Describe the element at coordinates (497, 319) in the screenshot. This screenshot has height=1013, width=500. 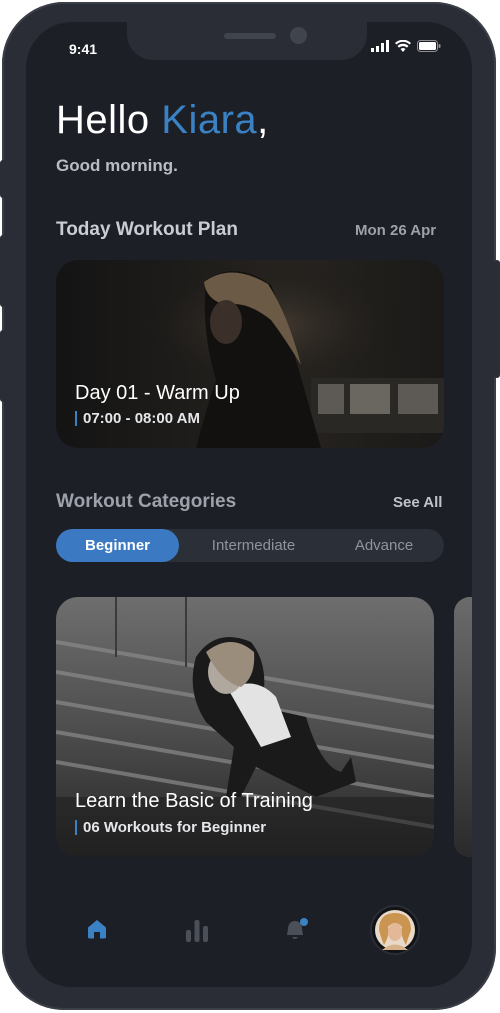
I see `power-button` at that location.